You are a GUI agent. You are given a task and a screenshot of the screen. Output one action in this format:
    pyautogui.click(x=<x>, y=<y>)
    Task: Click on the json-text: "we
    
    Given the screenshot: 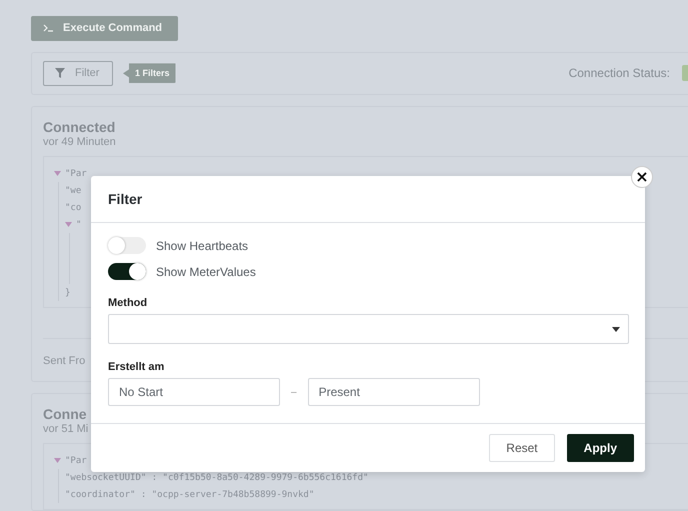 What is the action you would take?
    pyautogui.click(x=73, y=191)
    